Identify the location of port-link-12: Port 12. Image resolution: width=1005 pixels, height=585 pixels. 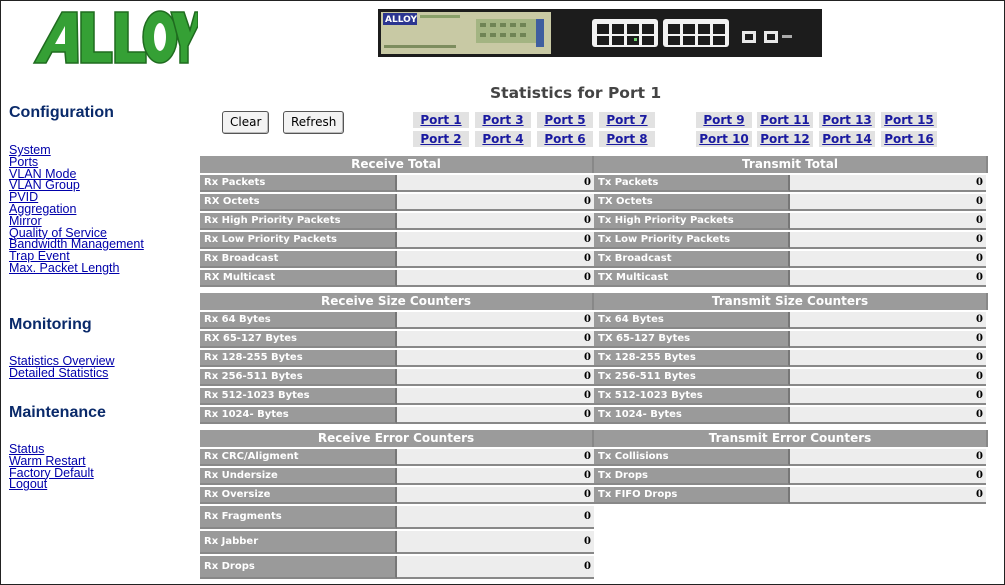
(785, 139).